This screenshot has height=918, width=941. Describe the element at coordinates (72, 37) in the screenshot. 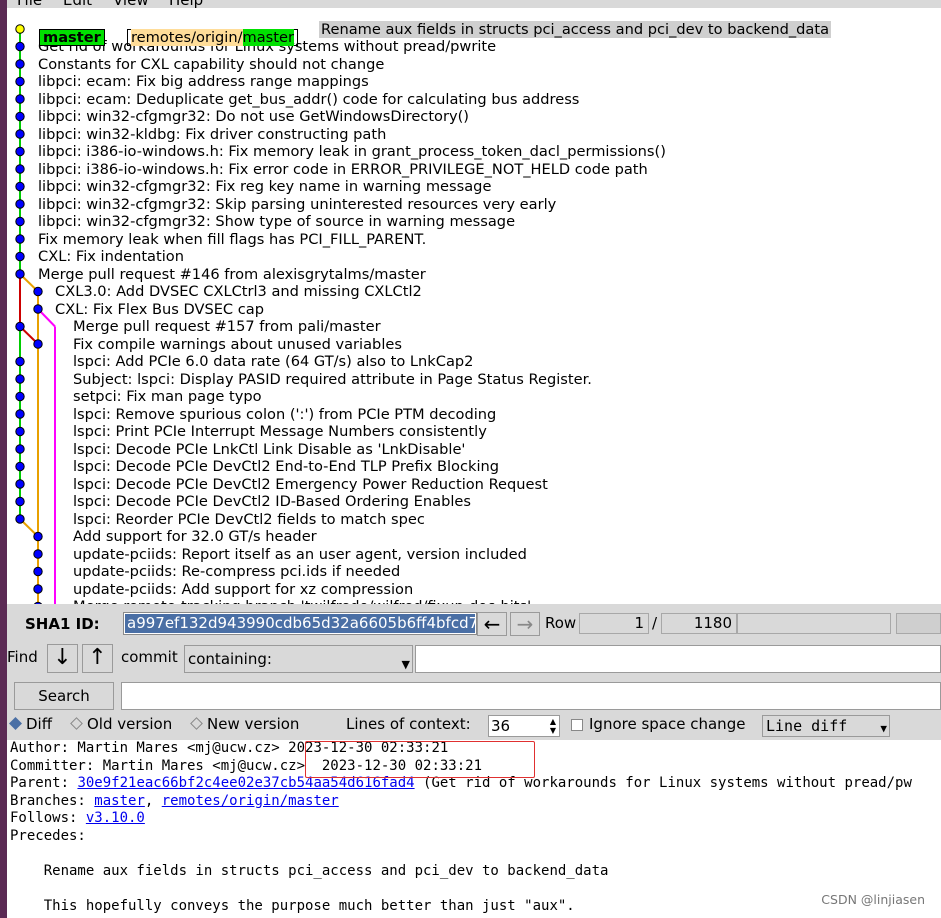

I see `branch-tag-master: master` at that location.